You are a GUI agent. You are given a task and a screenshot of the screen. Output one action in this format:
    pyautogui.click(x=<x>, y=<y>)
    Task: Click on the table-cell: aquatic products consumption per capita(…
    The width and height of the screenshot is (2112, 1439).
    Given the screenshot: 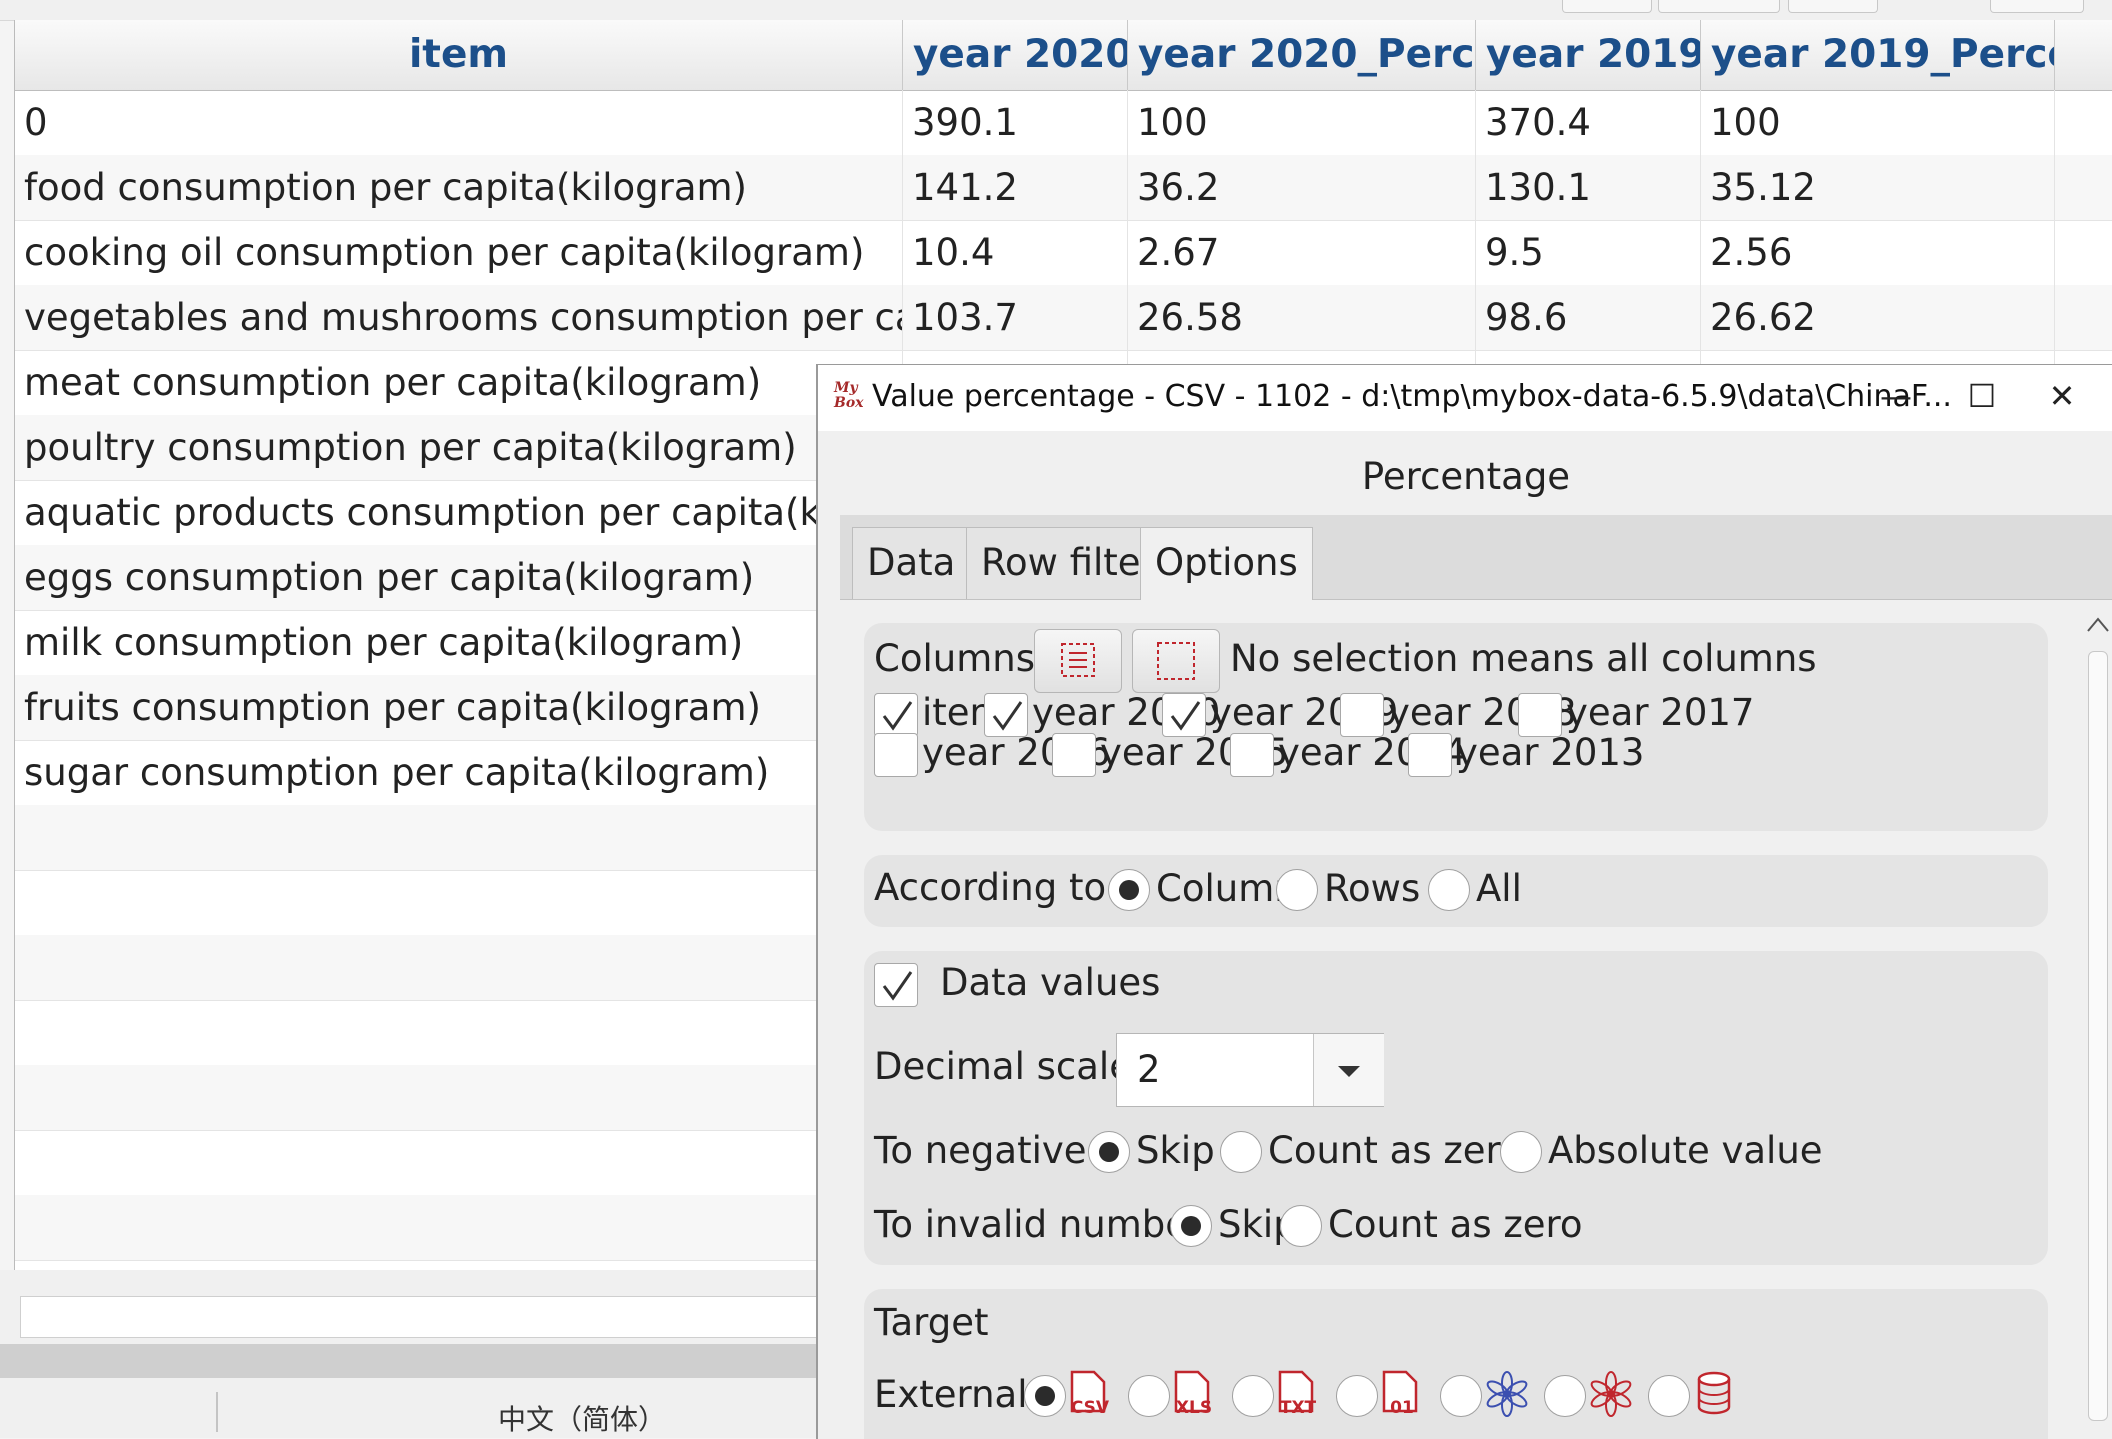 What is the action you would take?
    pyautogui.click(x=459, y=512)
    